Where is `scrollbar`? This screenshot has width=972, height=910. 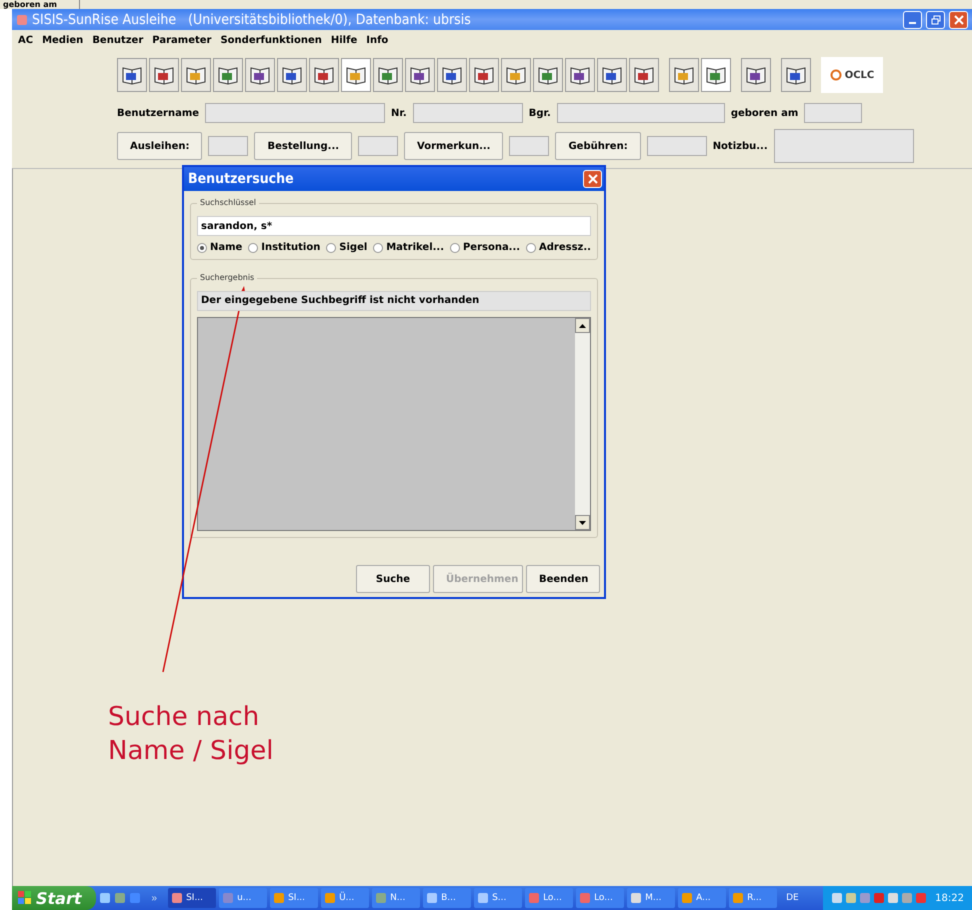 scrollbar is located at coordinates (582, 424).